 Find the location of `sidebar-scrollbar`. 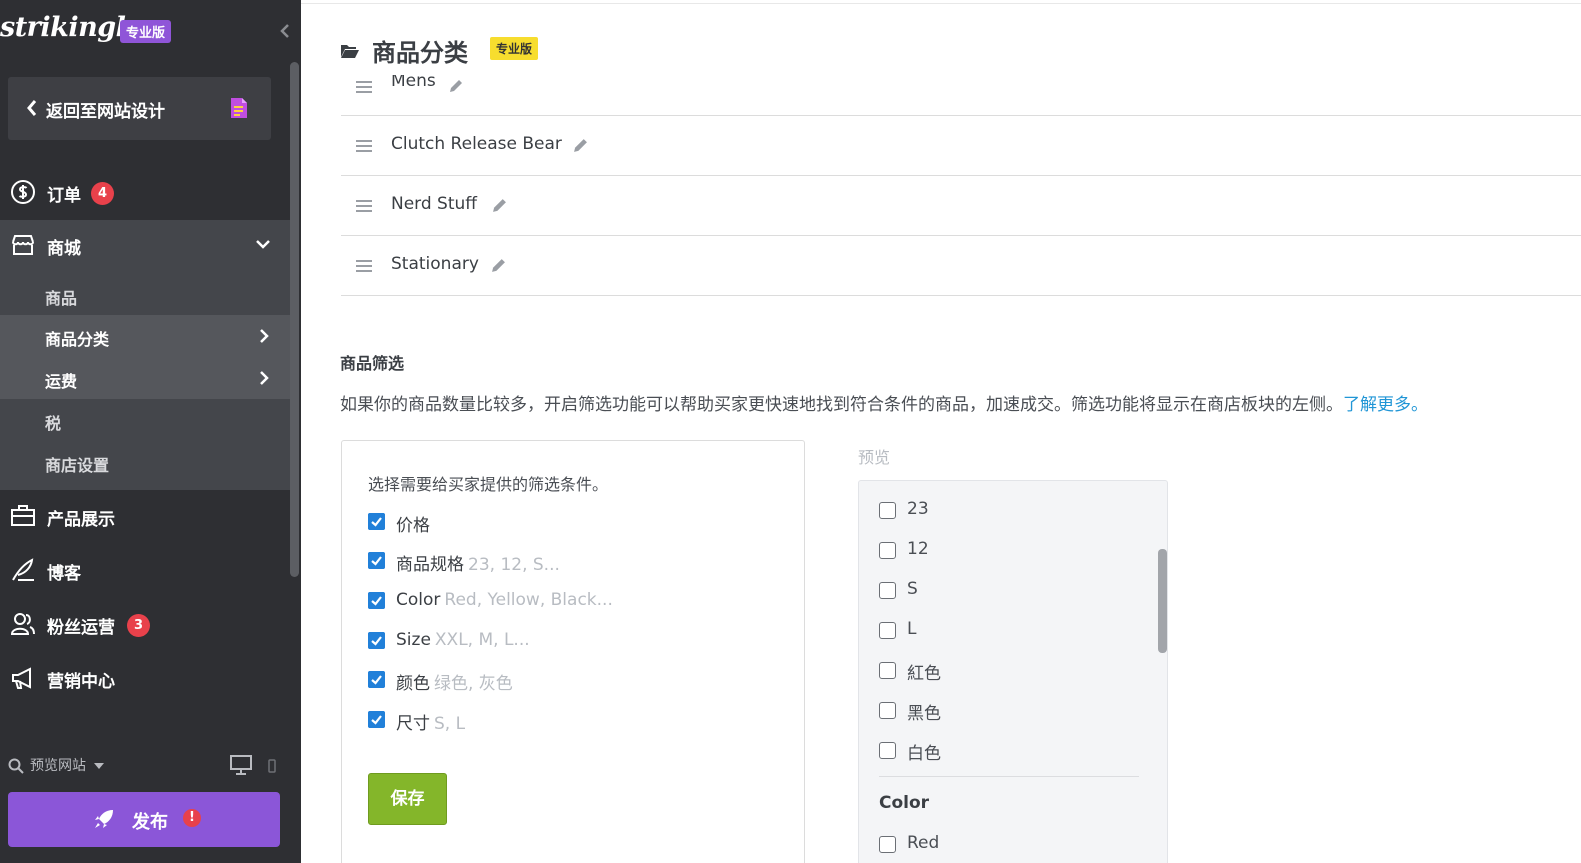

sidebar-scrollbar is located at coordinates (294, 319).